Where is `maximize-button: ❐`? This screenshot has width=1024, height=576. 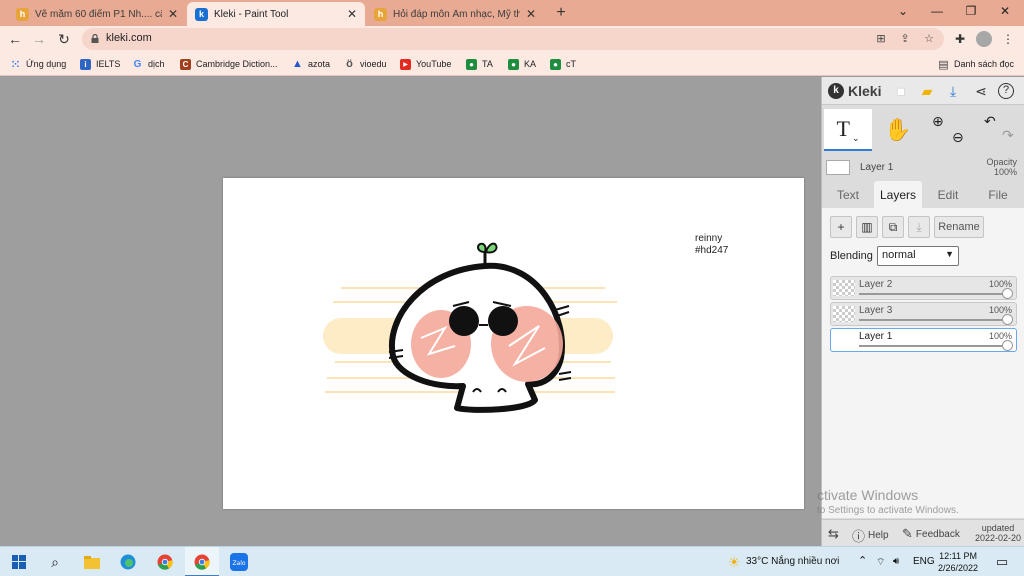
maximize-button: ❐ is located at coordinates (971, 12).